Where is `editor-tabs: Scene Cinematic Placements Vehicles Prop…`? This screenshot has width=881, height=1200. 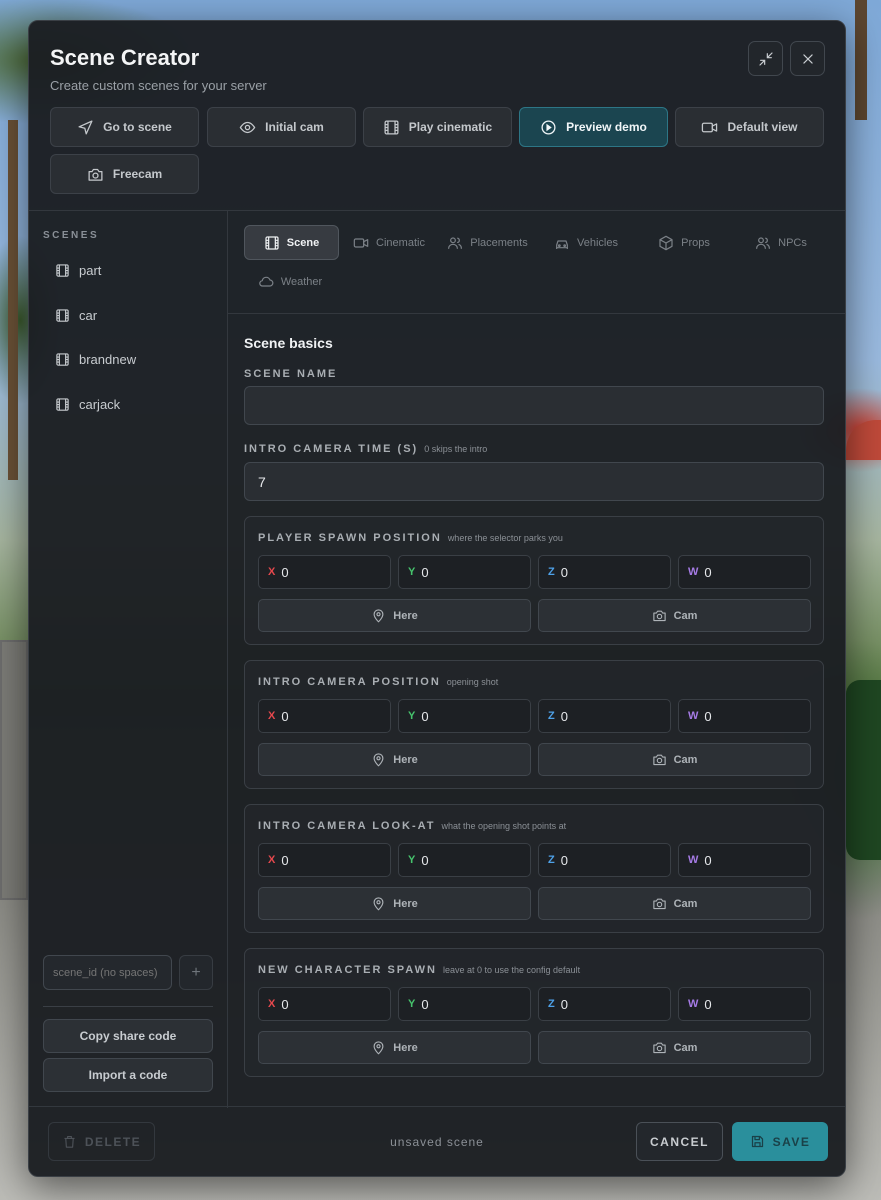 editor-tabs: Scene Cinematic Placements Vehicles Prop… is located at coordinates (536, 262).